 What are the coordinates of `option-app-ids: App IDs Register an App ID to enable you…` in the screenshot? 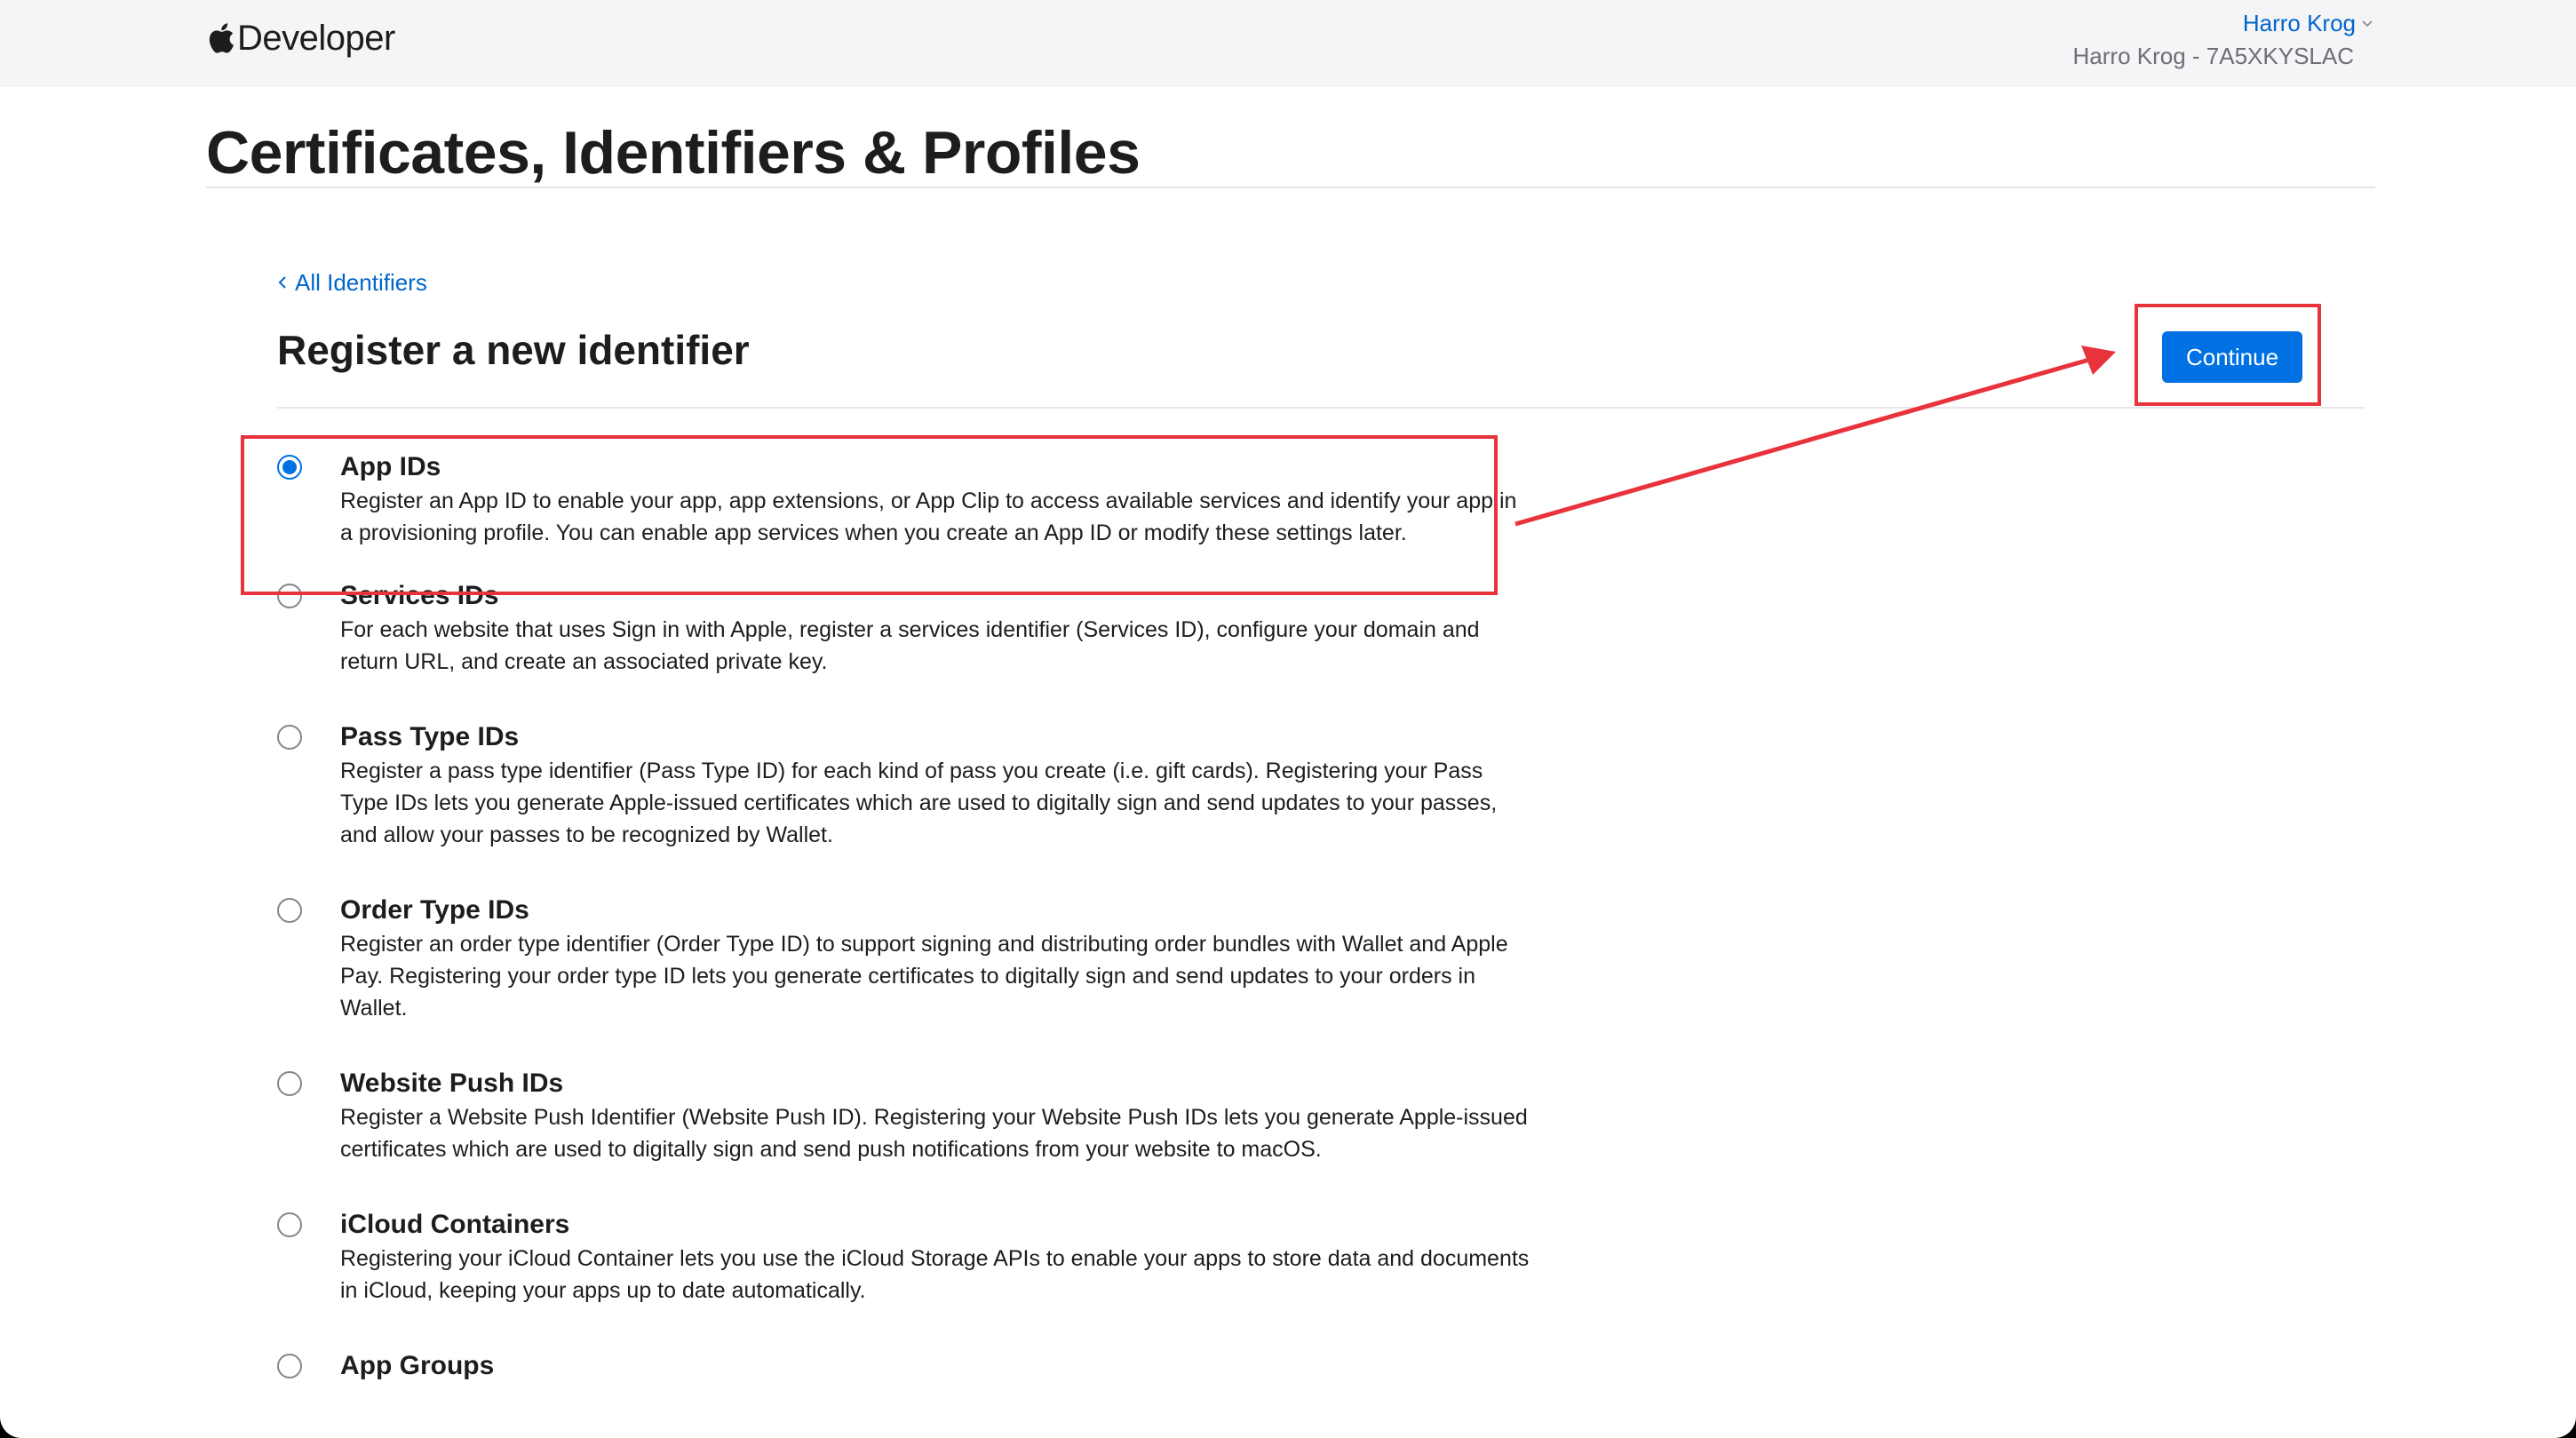 It's located at (899, 499).